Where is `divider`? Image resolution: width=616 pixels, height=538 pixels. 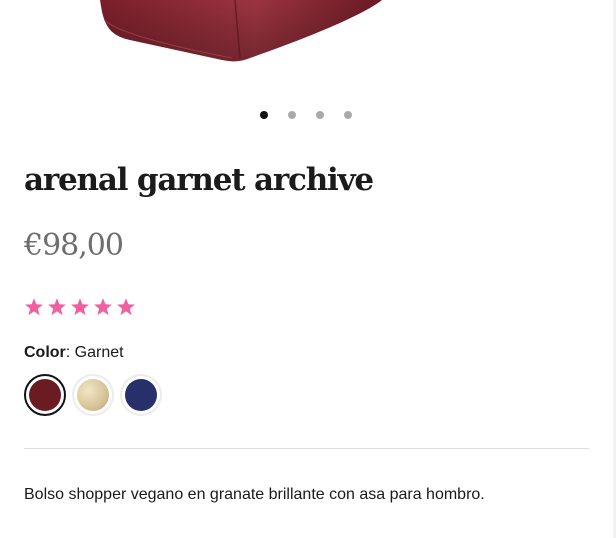
divider is located at coordinates (306, 448).